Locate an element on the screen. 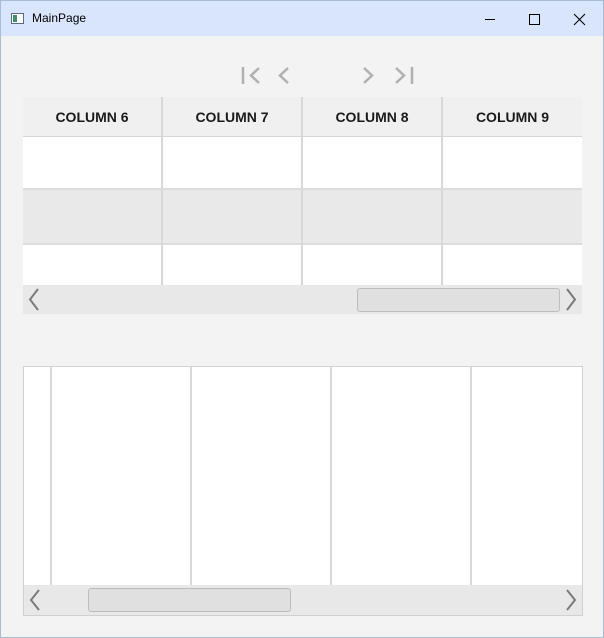 Image resolution: width=604 pixels, height=638 pixels. previous-page-button is located at coordinates (285, 76).